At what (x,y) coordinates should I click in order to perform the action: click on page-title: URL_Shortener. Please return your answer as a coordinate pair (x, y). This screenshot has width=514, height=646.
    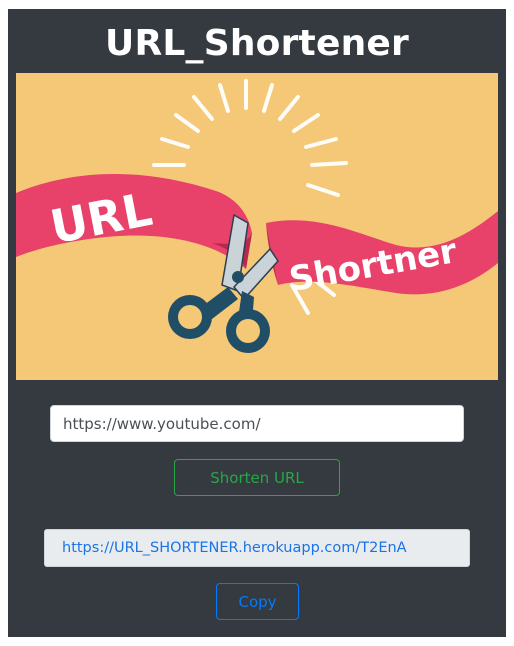
    Looking at the image, I should click on (257, 43).